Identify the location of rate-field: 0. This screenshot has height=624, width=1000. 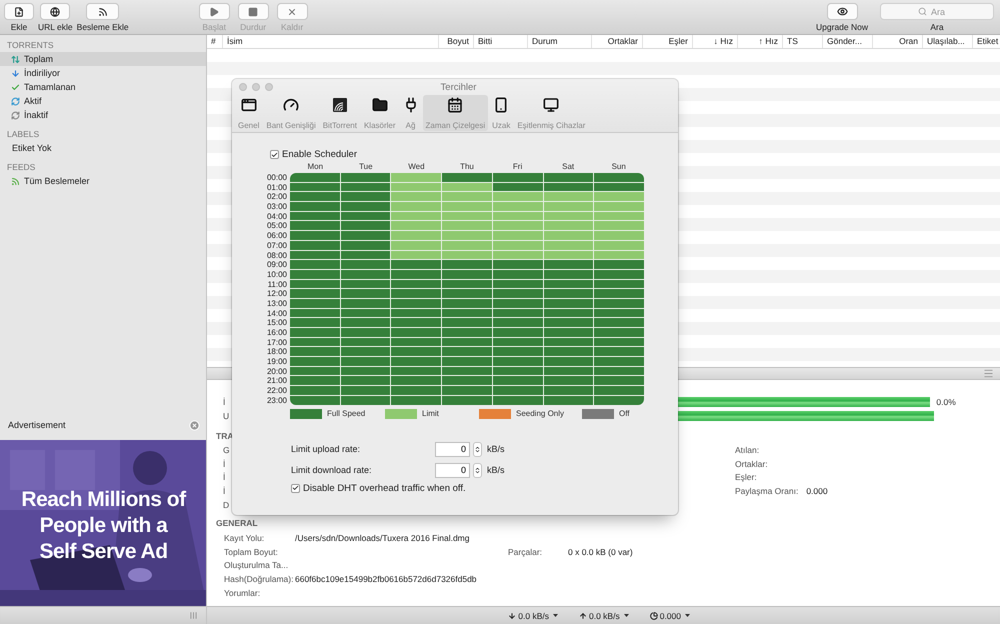
(452, 449).